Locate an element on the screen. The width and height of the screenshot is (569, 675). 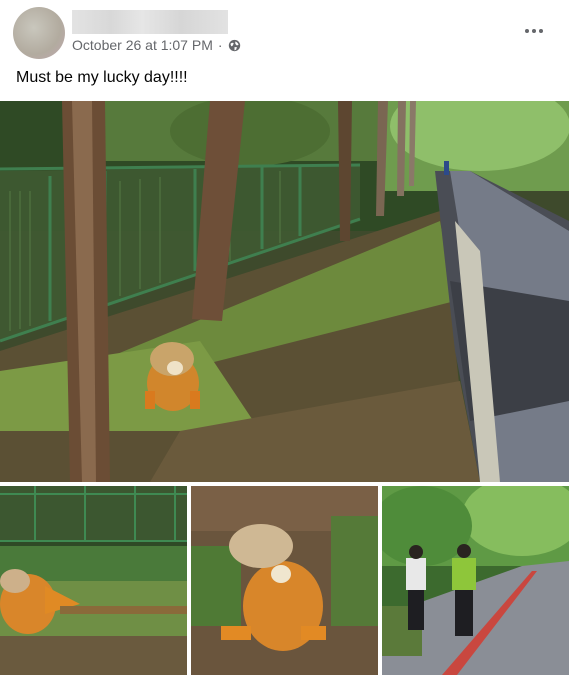
joggers-path-photo is located at coordinates (475, 580).